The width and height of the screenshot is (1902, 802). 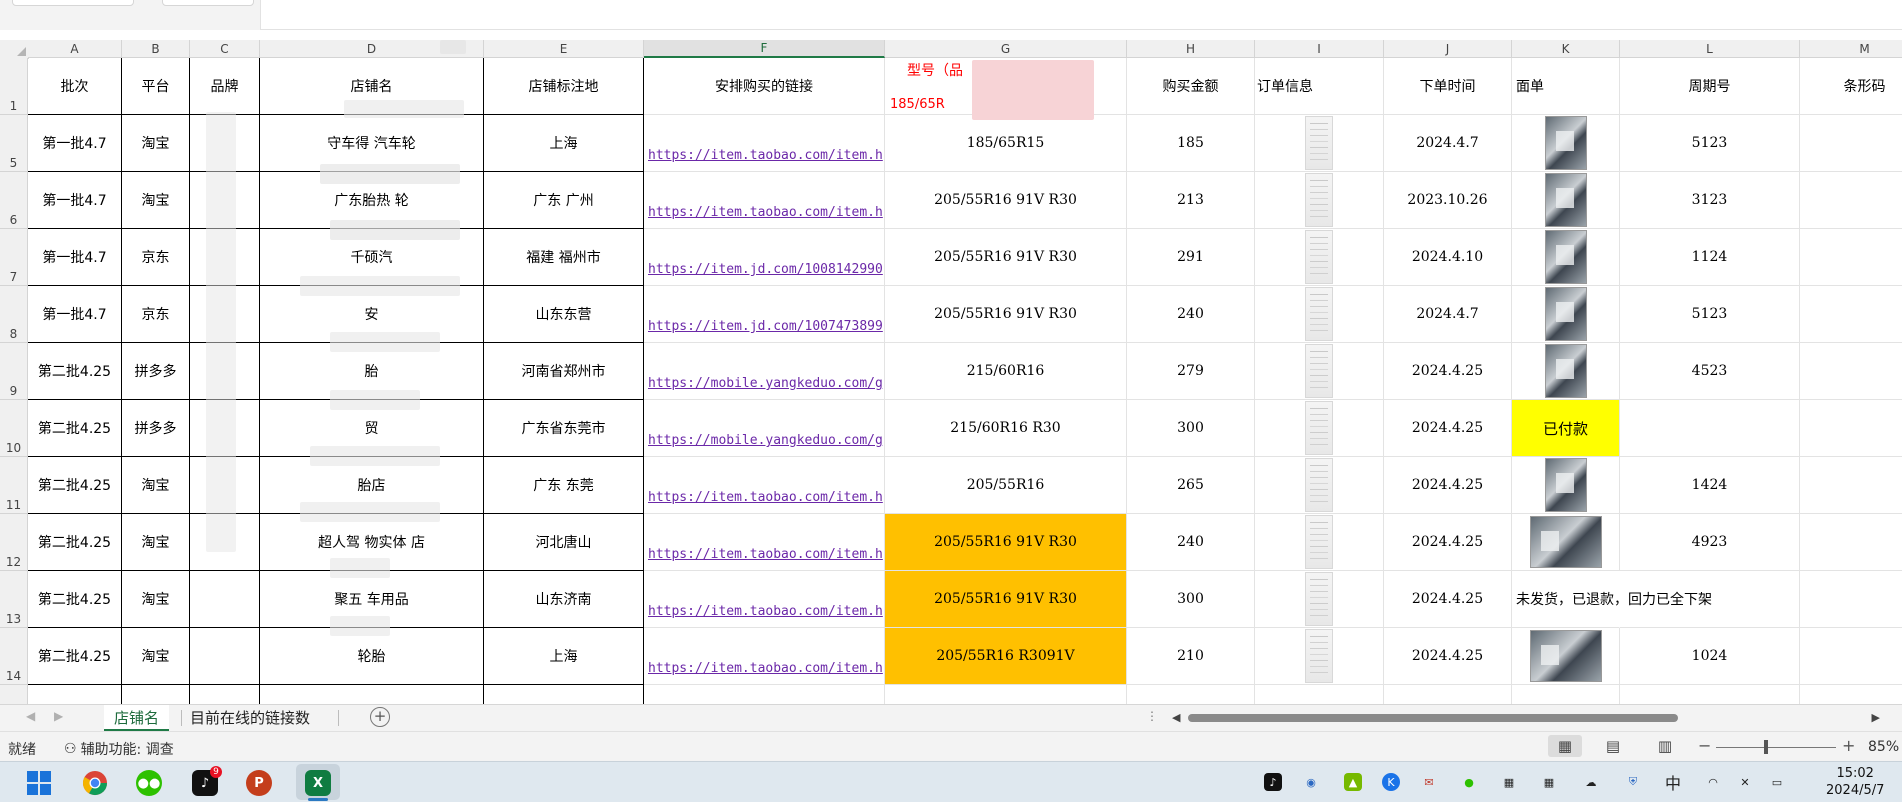 What do you see at coordinates (156, 656) in the screenshot?
I see `cell-b14: 淘宝` at bounding box center [156, 656].